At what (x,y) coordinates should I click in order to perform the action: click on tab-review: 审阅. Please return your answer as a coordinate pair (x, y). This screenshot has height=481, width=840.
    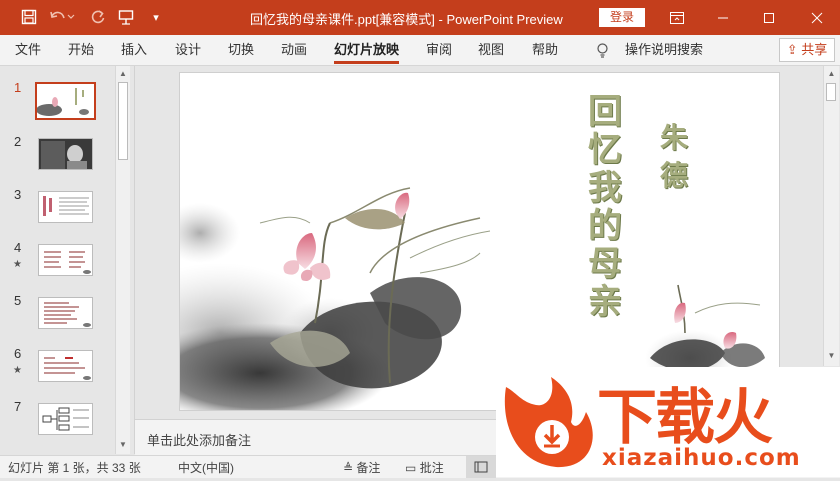
    Looking at the image, I should click on (439, 50).